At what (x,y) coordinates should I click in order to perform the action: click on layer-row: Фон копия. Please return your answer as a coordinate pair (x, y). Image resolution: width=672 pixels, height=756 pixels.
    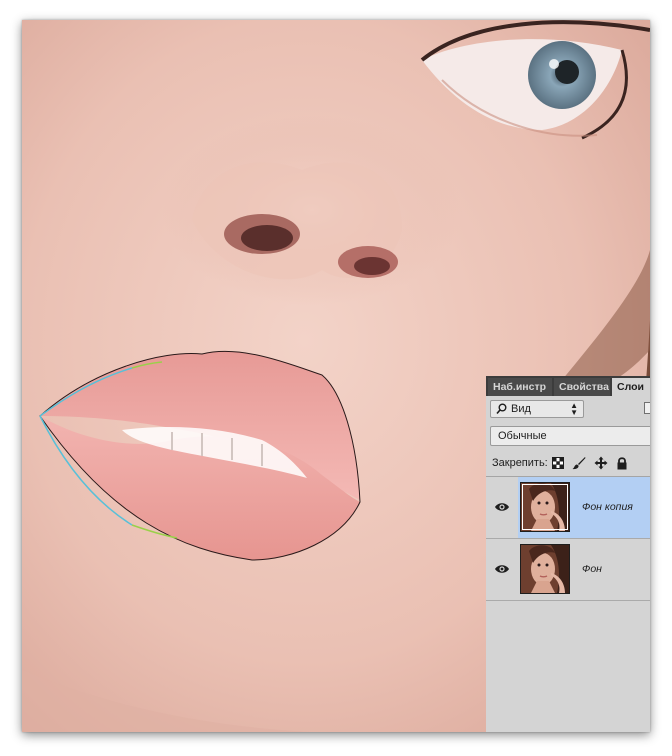
    Looking at the image, I should click on (568, 508).